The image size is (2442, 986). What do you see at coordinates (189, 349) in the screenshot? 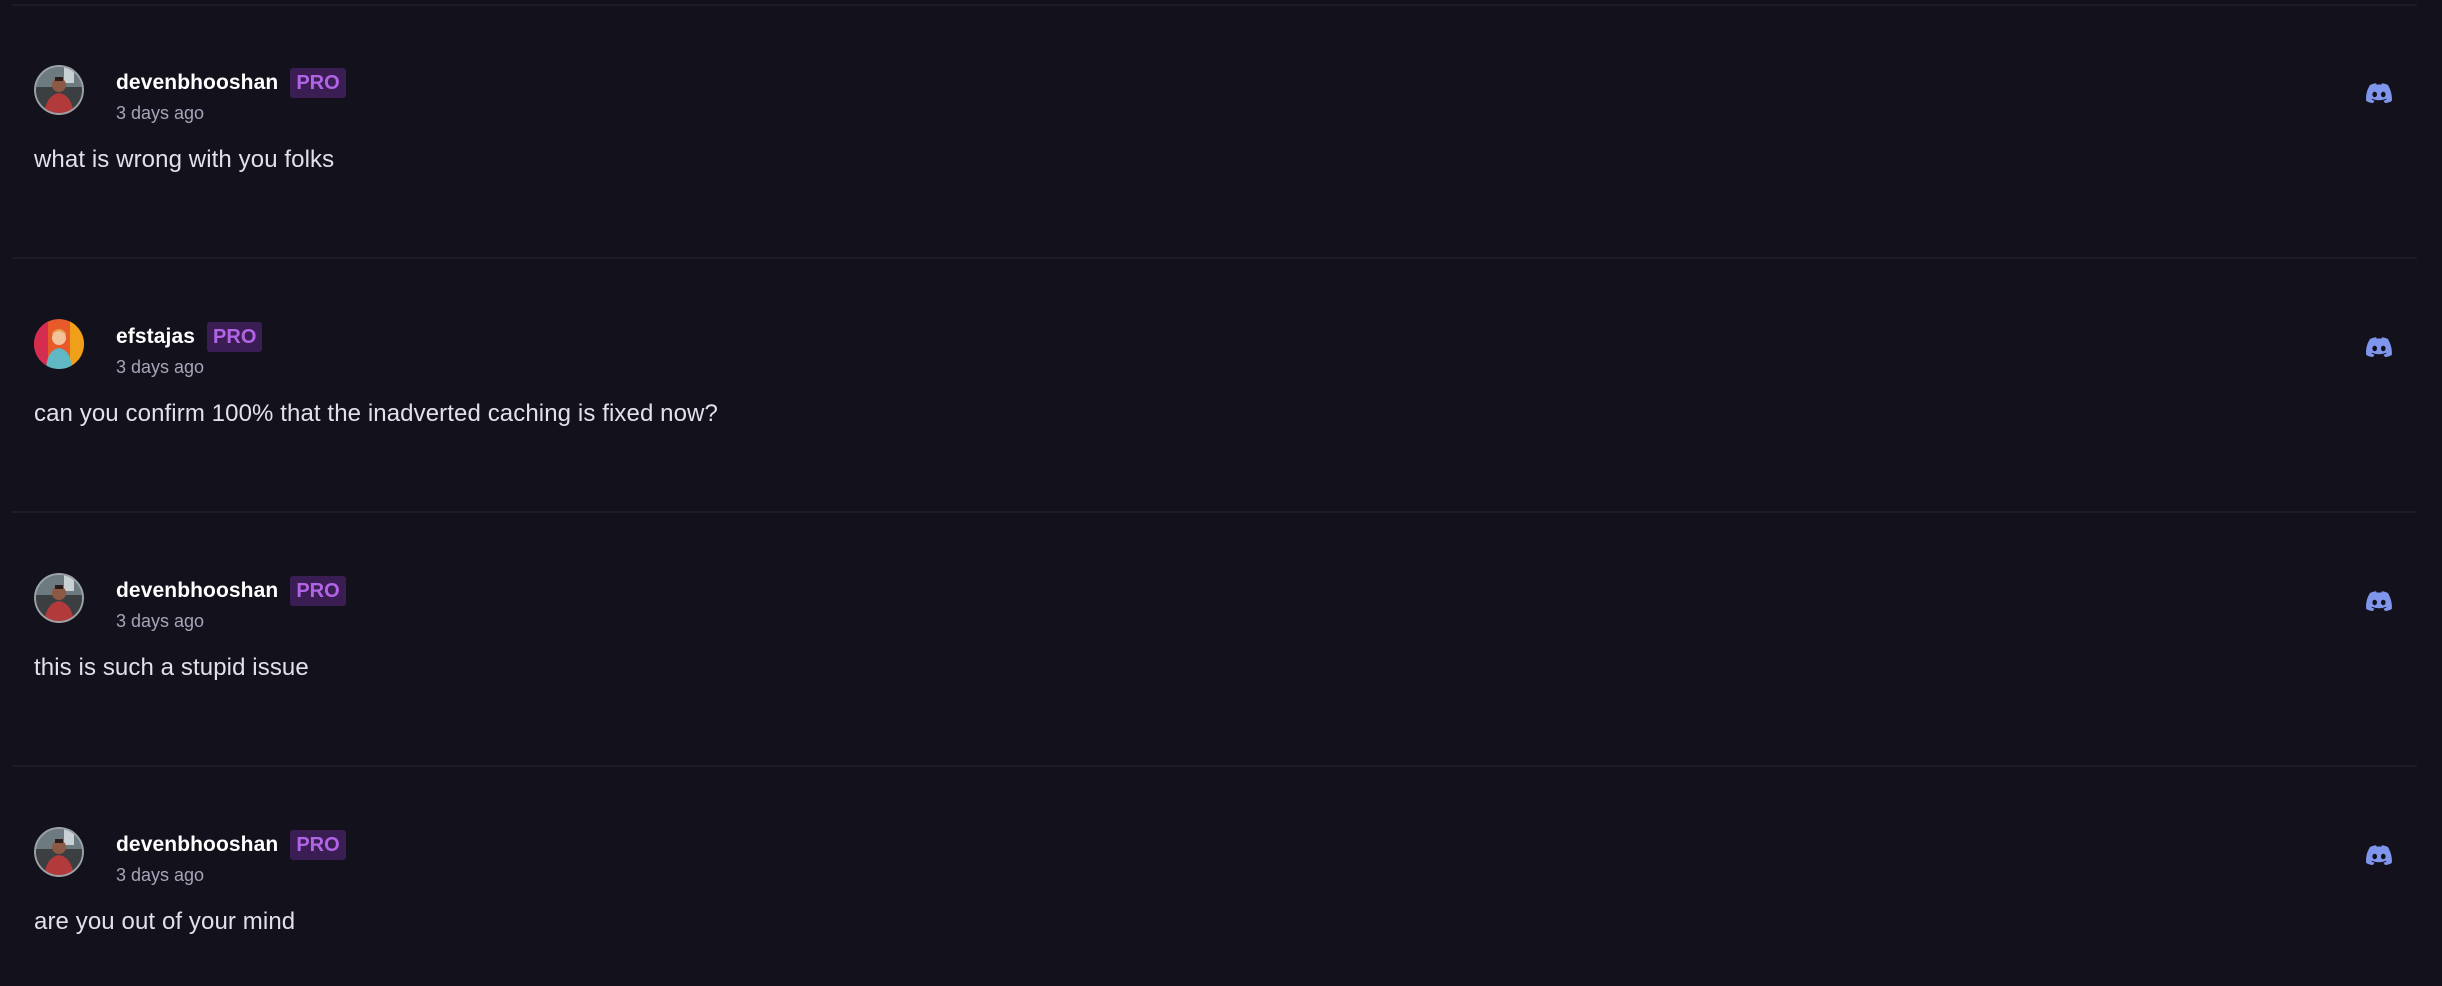
I see `post-meta: efstajas PRO 3 days ago` at bounding box center [189, 349].